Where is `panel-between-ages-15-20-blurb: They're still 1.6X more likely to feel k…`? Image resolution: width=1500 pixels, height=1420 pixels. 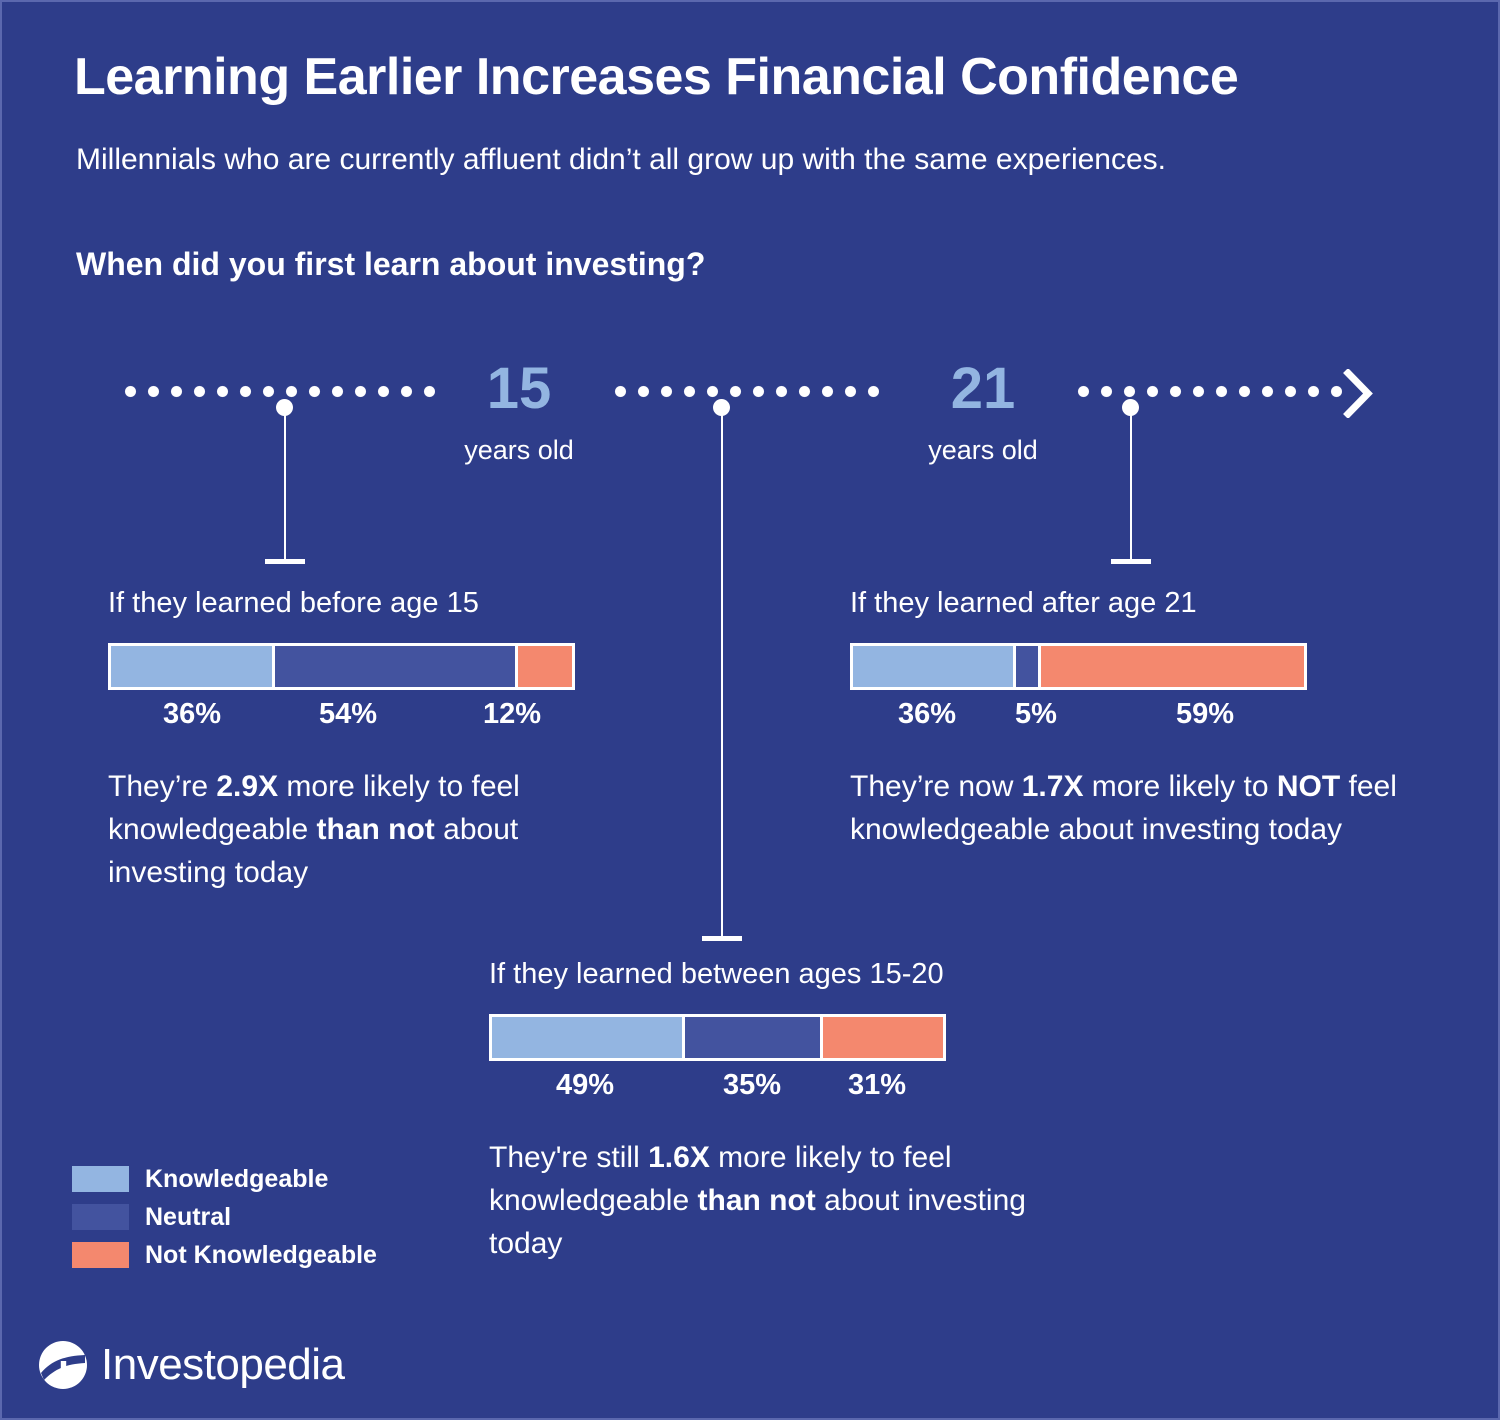 panel-between-ages-15-20-blurb: They're still 1.6X more likely to feel k… is located at coordinates (769, 1201).